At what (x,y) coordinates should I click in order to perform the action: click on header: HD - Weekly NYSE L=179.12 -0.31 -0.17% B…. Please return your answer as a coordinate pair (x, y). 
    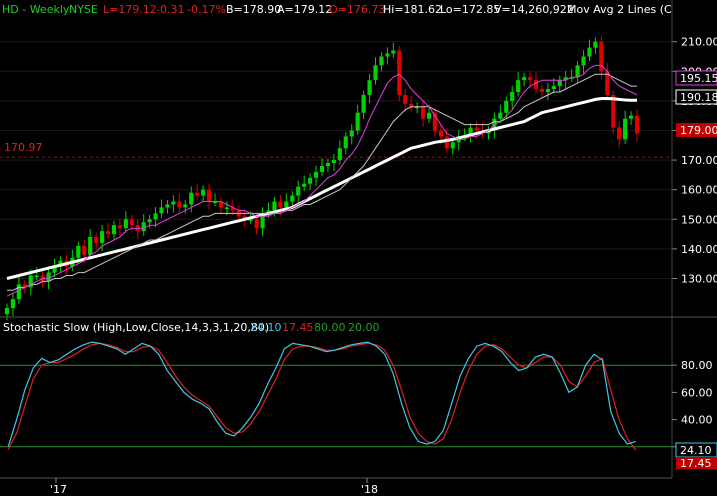
    Looking at the image, I should click on (337, 9).